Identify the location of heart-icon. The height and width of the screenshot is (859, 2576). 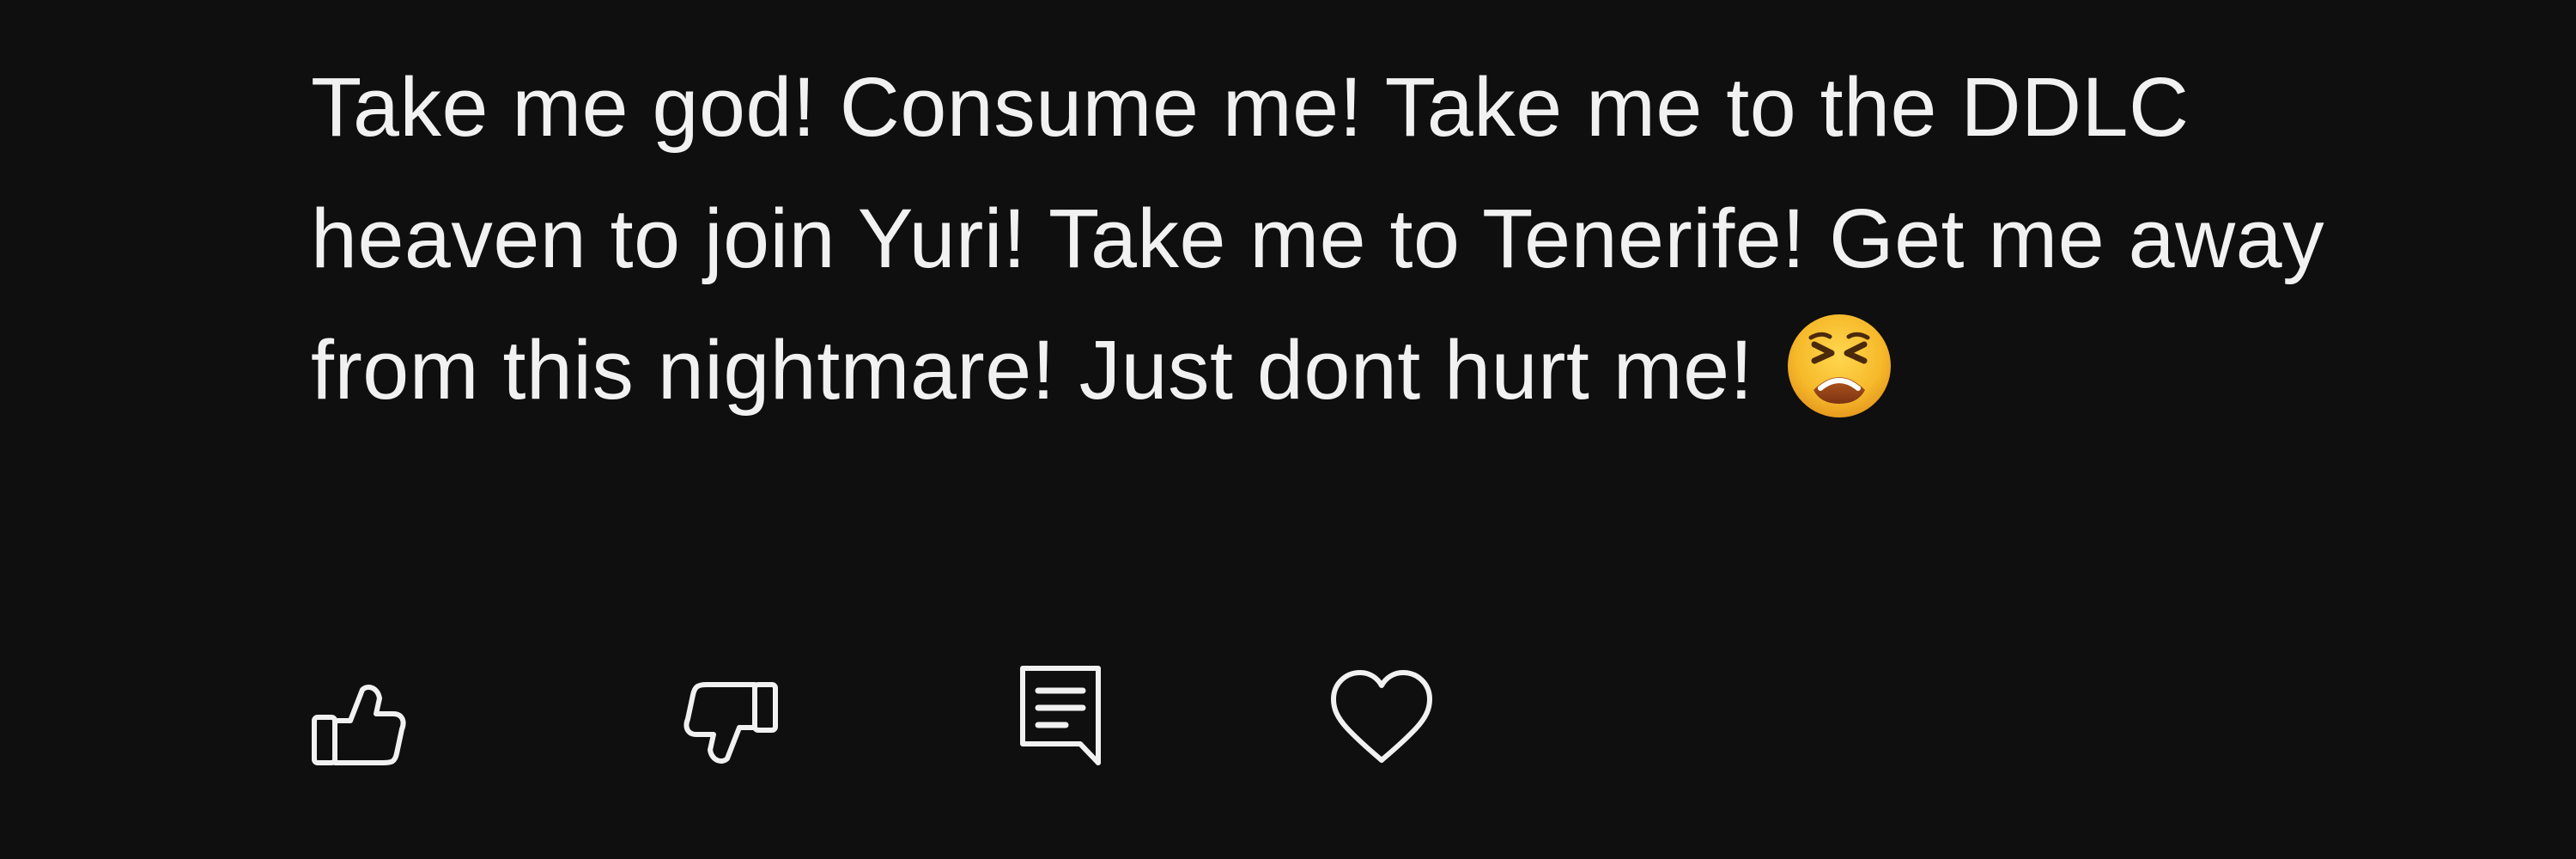
(1382, 719).